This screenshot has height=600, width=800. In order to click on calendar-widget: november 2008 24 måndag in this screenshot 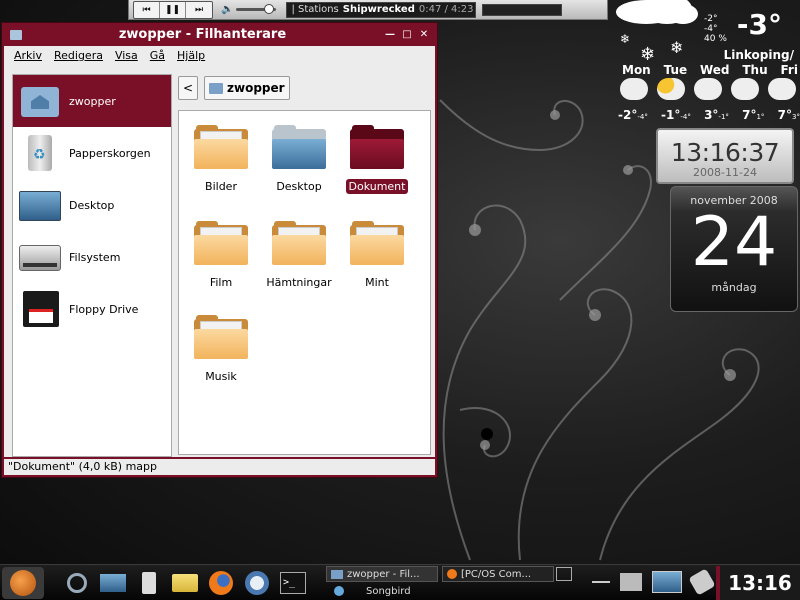, I will do `click(734, 249)`.